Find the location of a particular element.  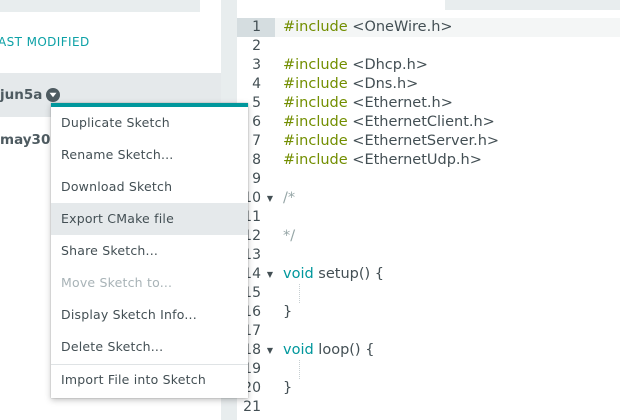

code-line: #include <Dns.h> is located at coordinates (391, 84).